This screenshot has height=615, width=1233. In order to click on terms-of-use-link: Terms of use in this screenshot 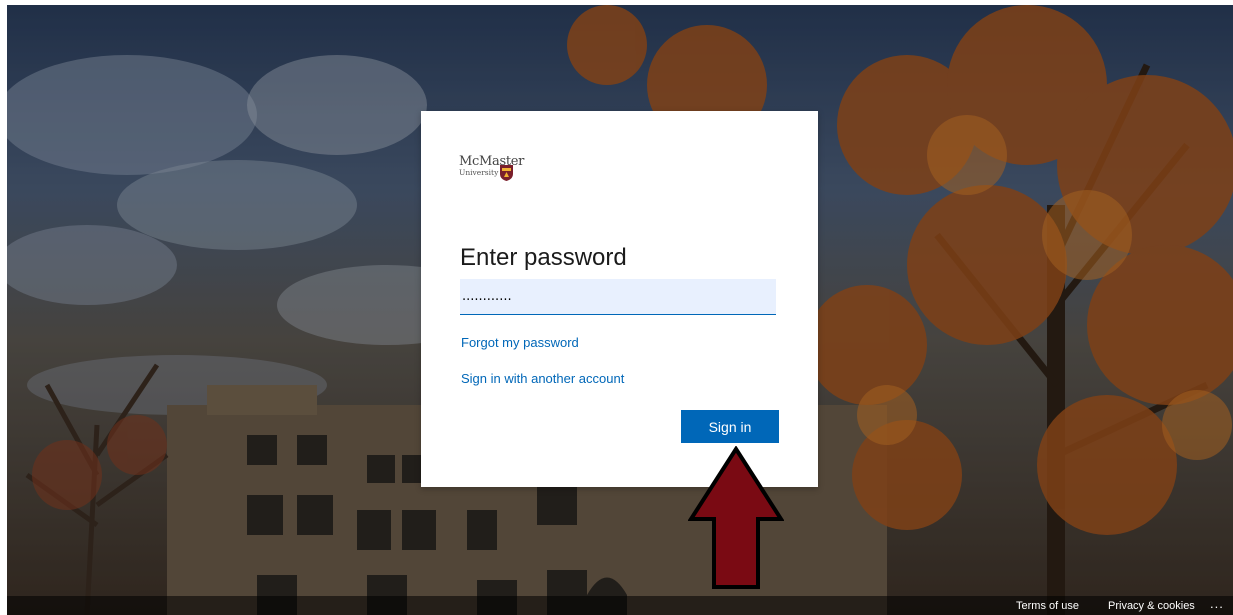, I will do `click(1047, 606)`.